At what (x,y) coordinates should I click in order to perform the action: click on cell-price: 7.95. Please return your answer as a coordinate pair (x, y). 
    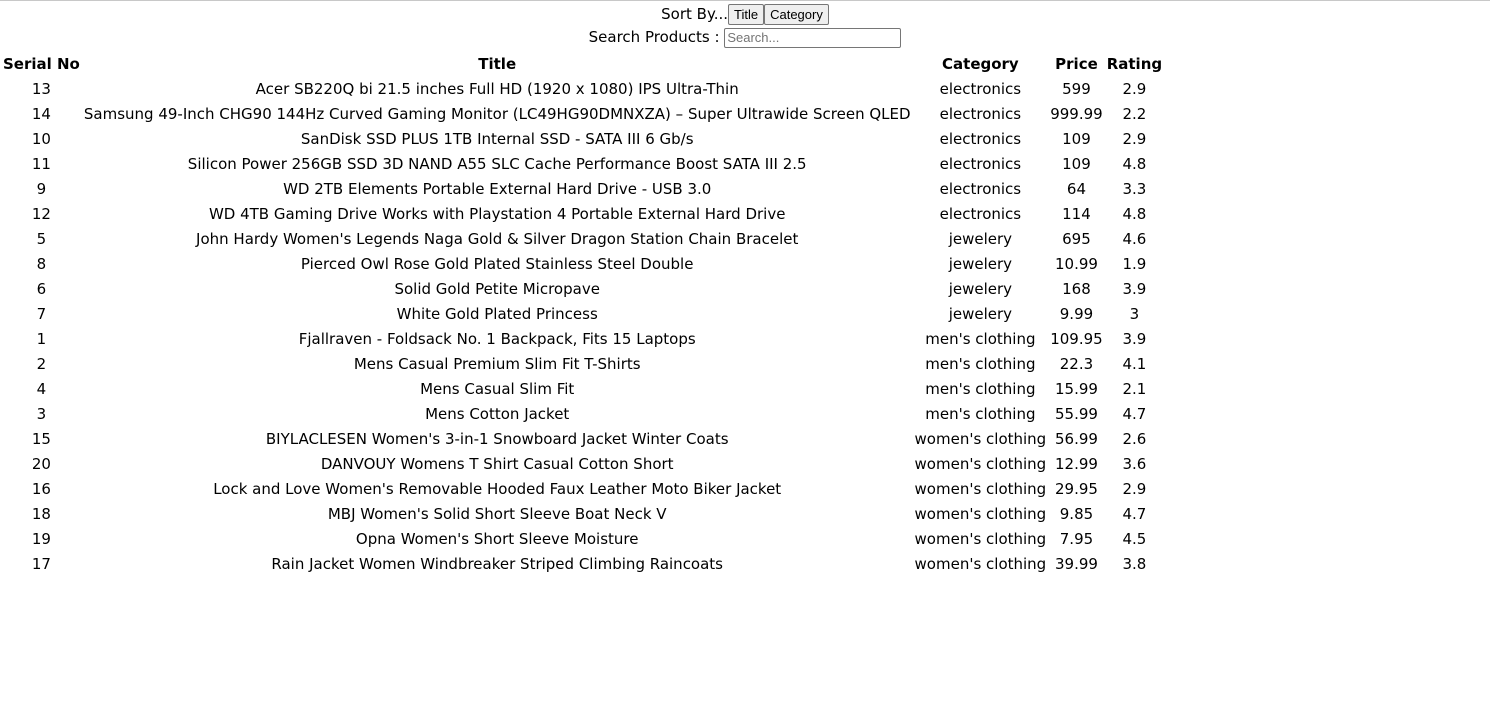
    Looking at the image, I should click on (1076, 538).